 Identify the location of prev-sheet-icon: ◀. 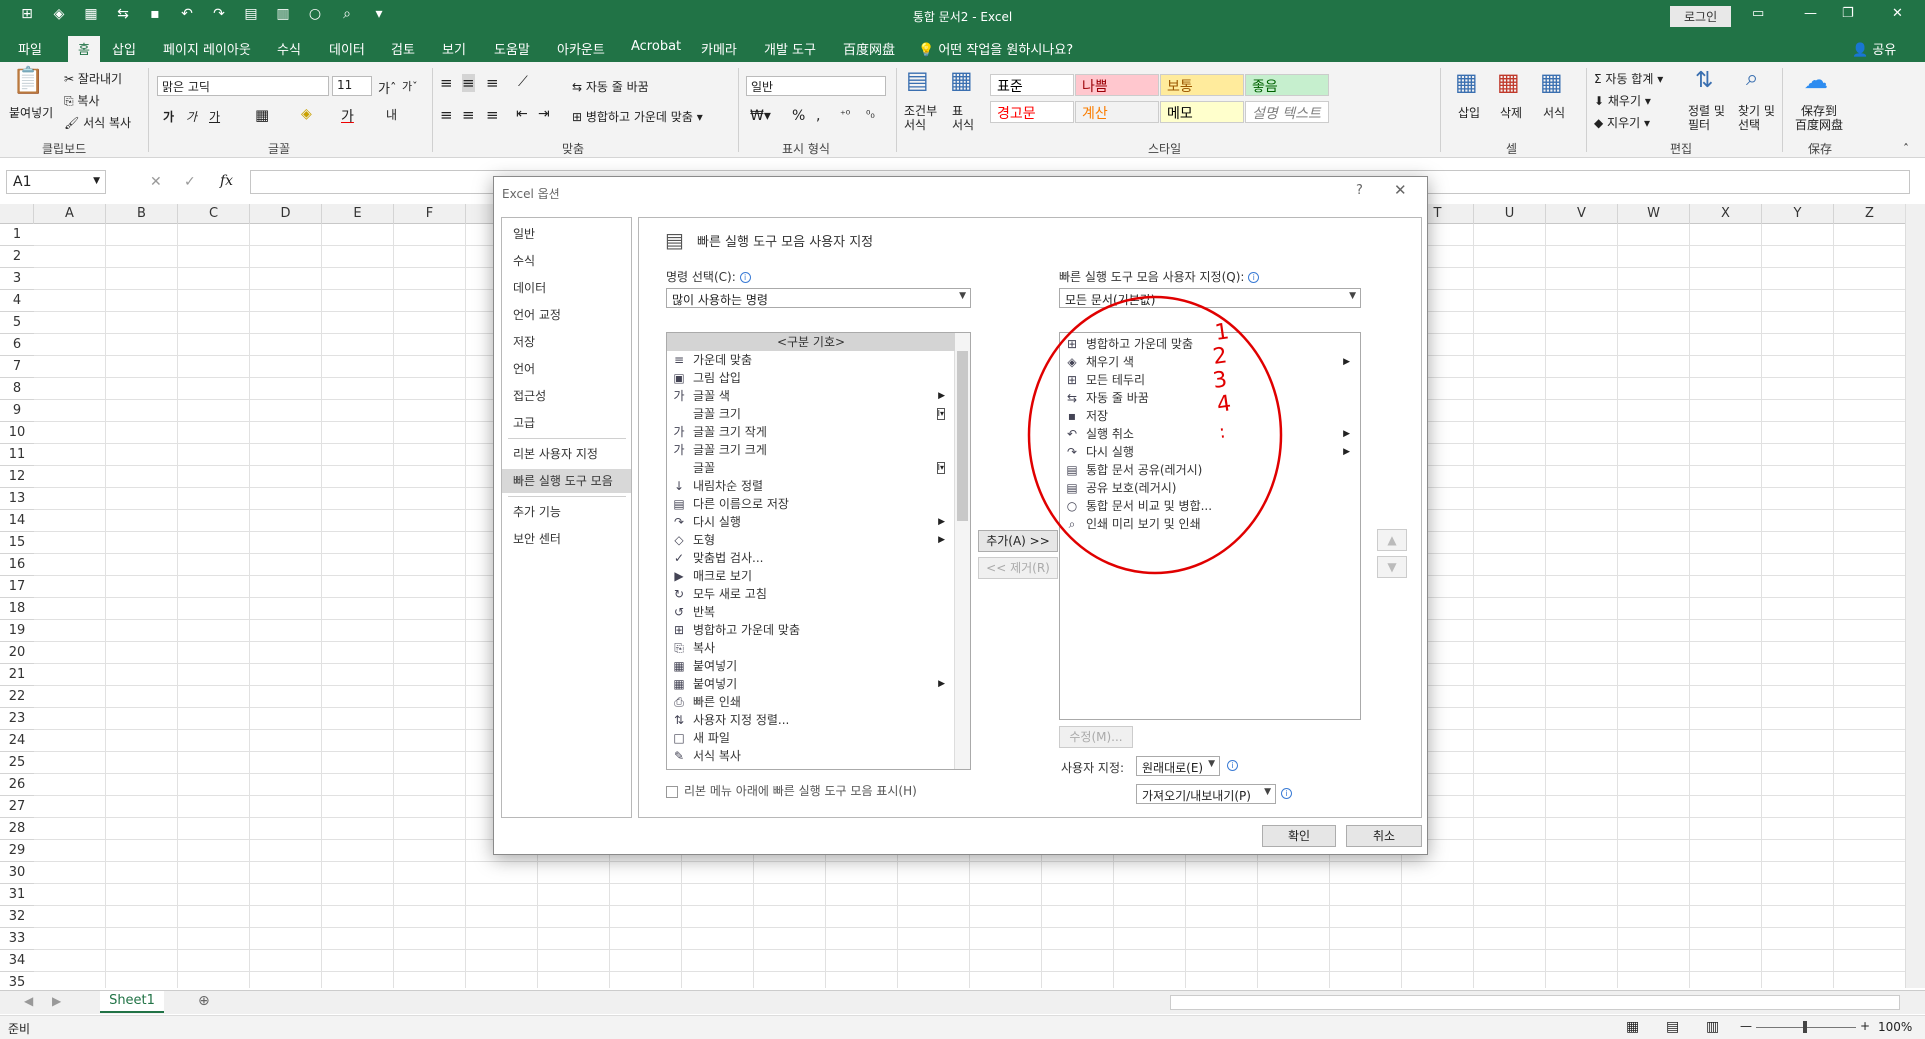
(28, 1001).